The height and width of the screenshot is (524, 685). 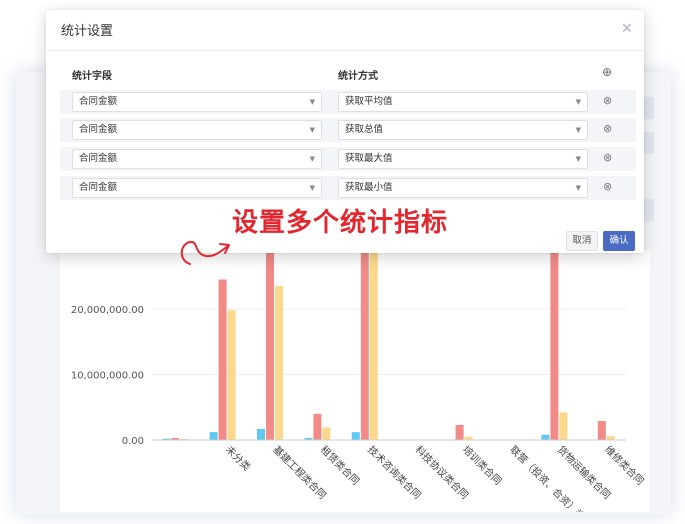 I want to click on method-column-header: 统计方式, so click(x=358, y=76).